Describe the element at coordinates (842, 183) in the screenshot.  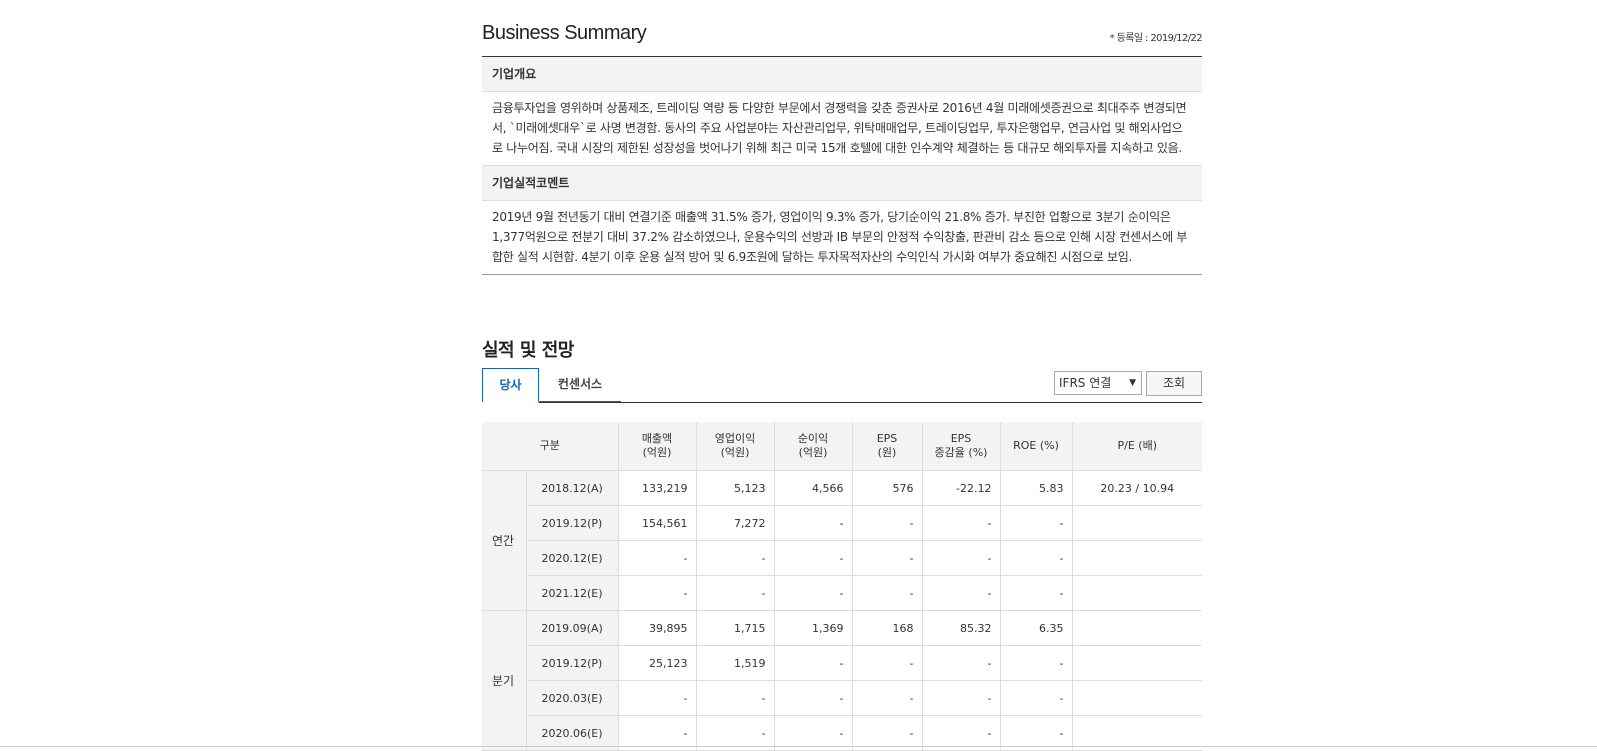
I see `comment-heading: 기업실적코멘트` at that location.